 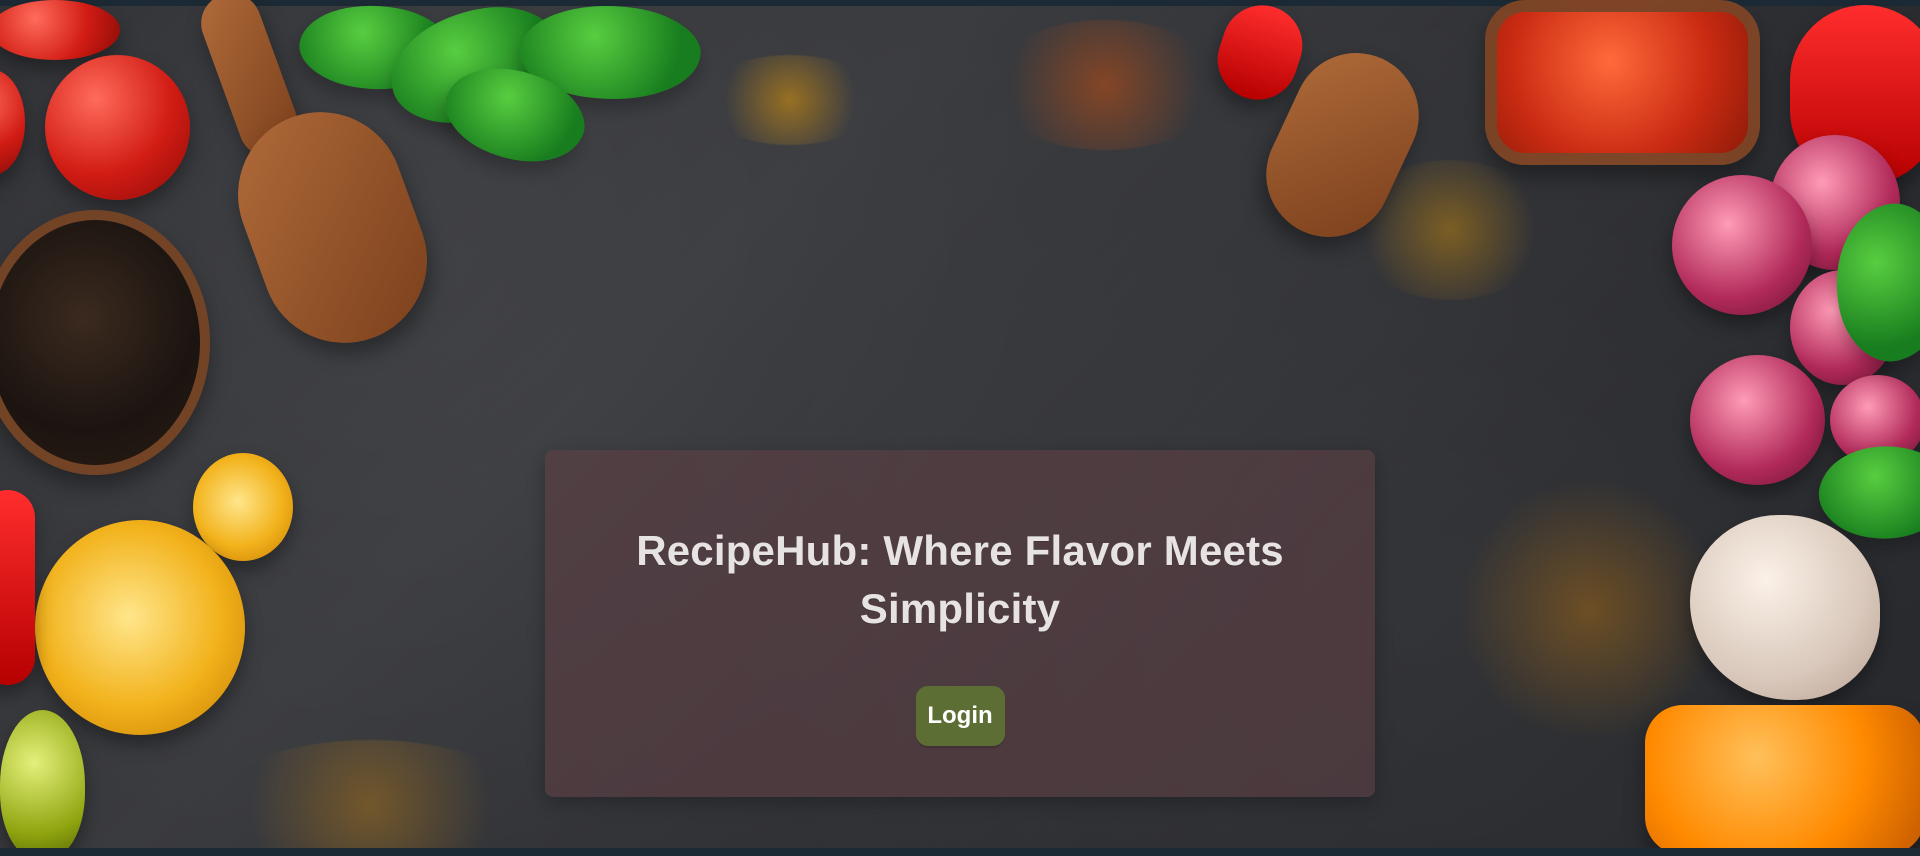 What do you see at coordinates (1785, 607) in the screenshot?
I see `garlic-image` at bounding box center [1785, 607].